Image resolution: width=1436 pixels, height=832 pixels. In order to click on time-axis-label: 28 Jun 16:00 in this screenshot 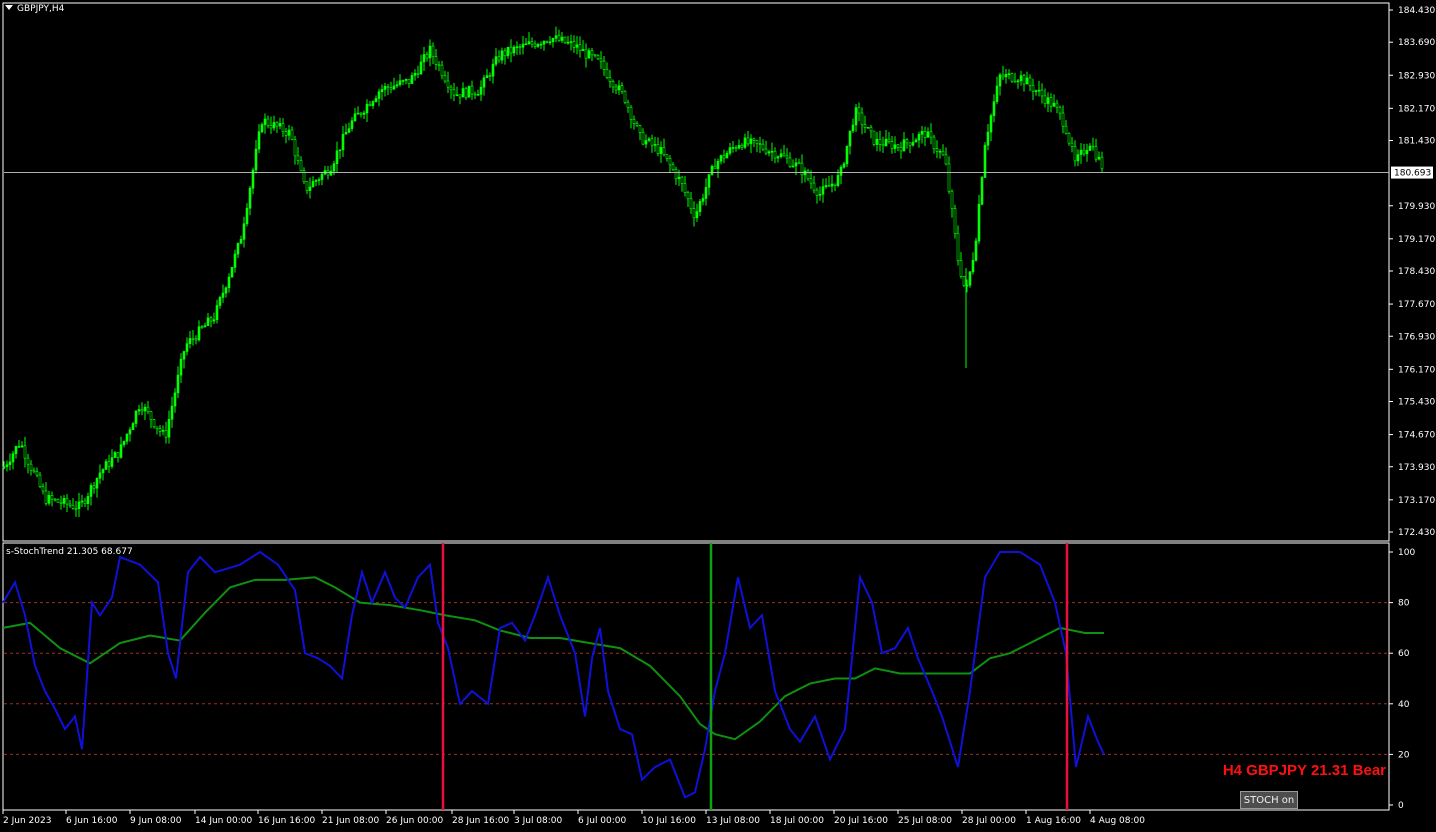, I will do `click(480, 821)`.